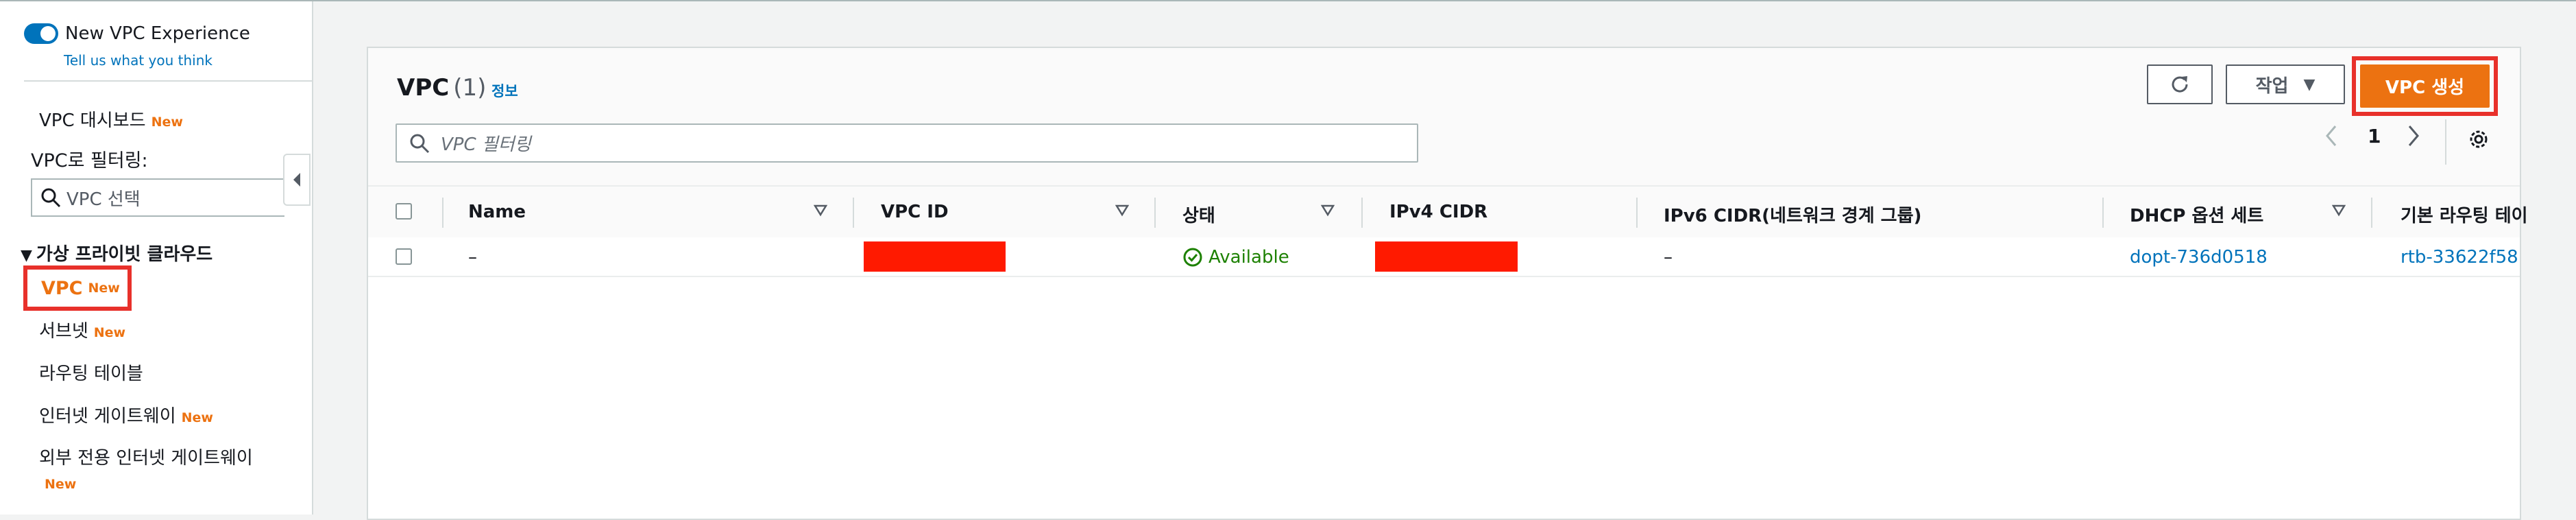 The height and width of the screenshot is (520, 2576). I want to click on sidebar-item-vpc: VPC New, so click(77, 288).